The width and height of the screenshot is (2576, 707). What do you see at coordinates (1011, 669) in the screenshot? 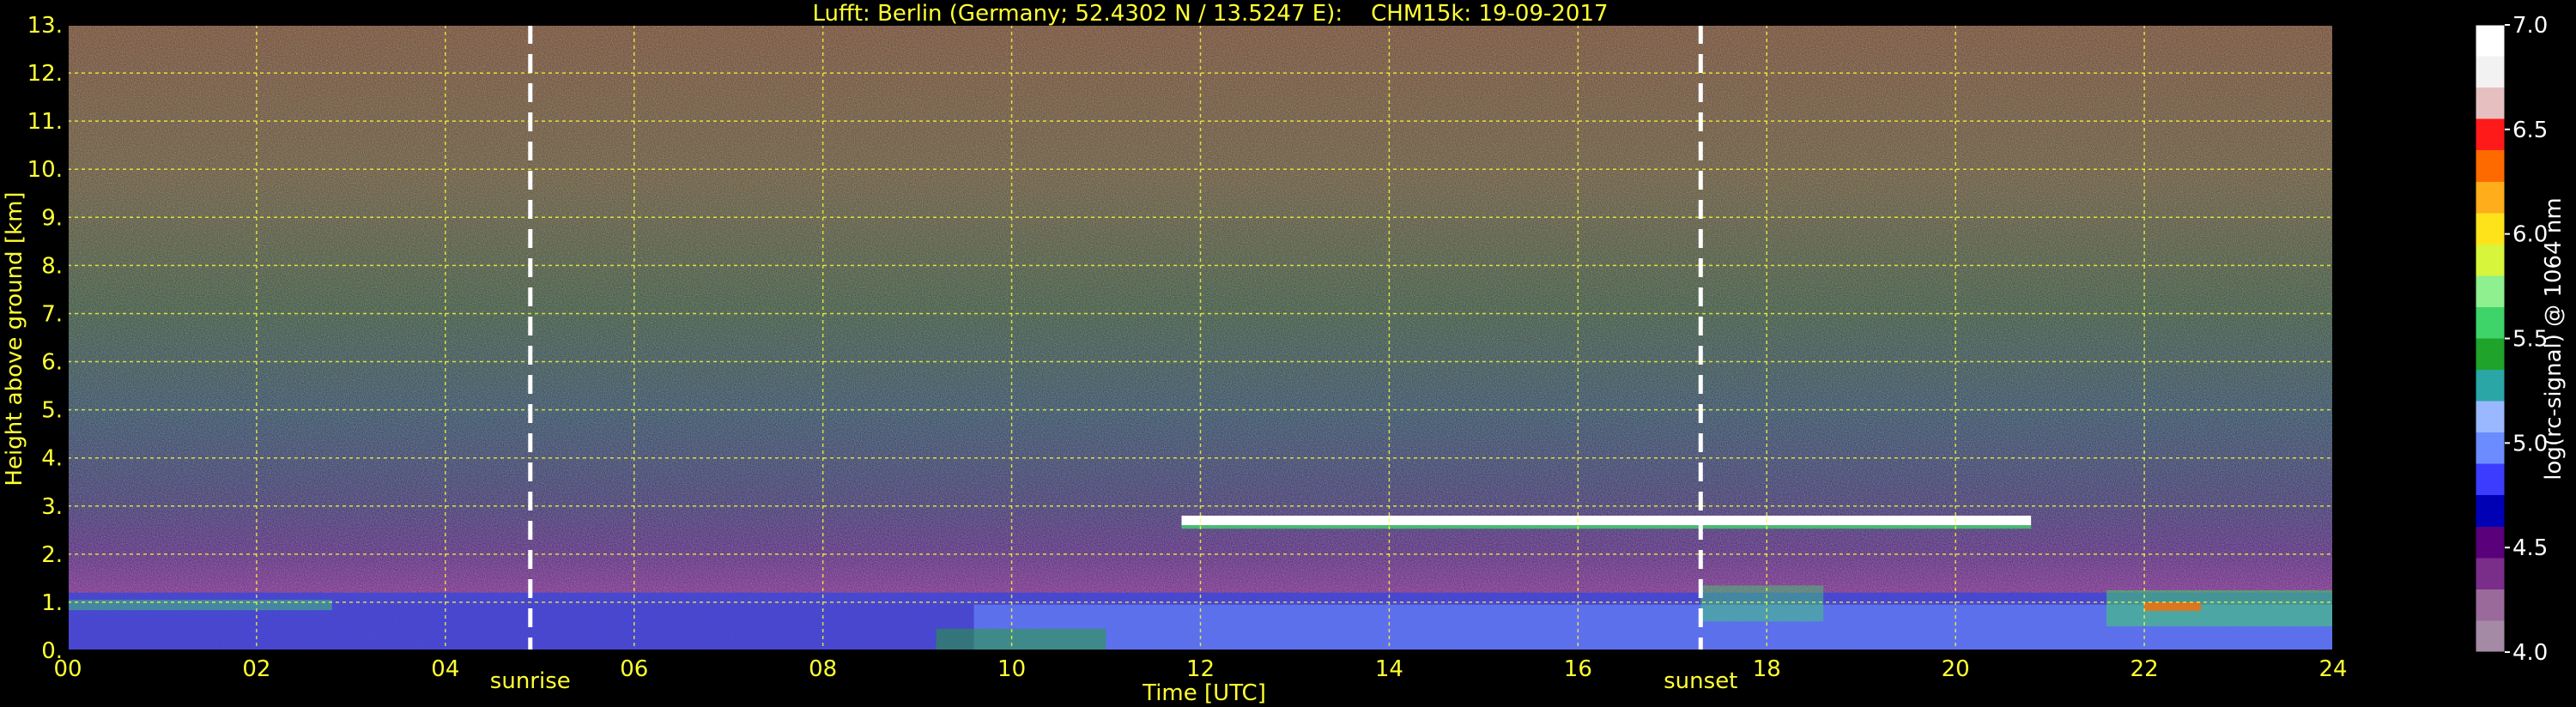
I see `x-tick-label: 10` at bounding box center [1011, 669].